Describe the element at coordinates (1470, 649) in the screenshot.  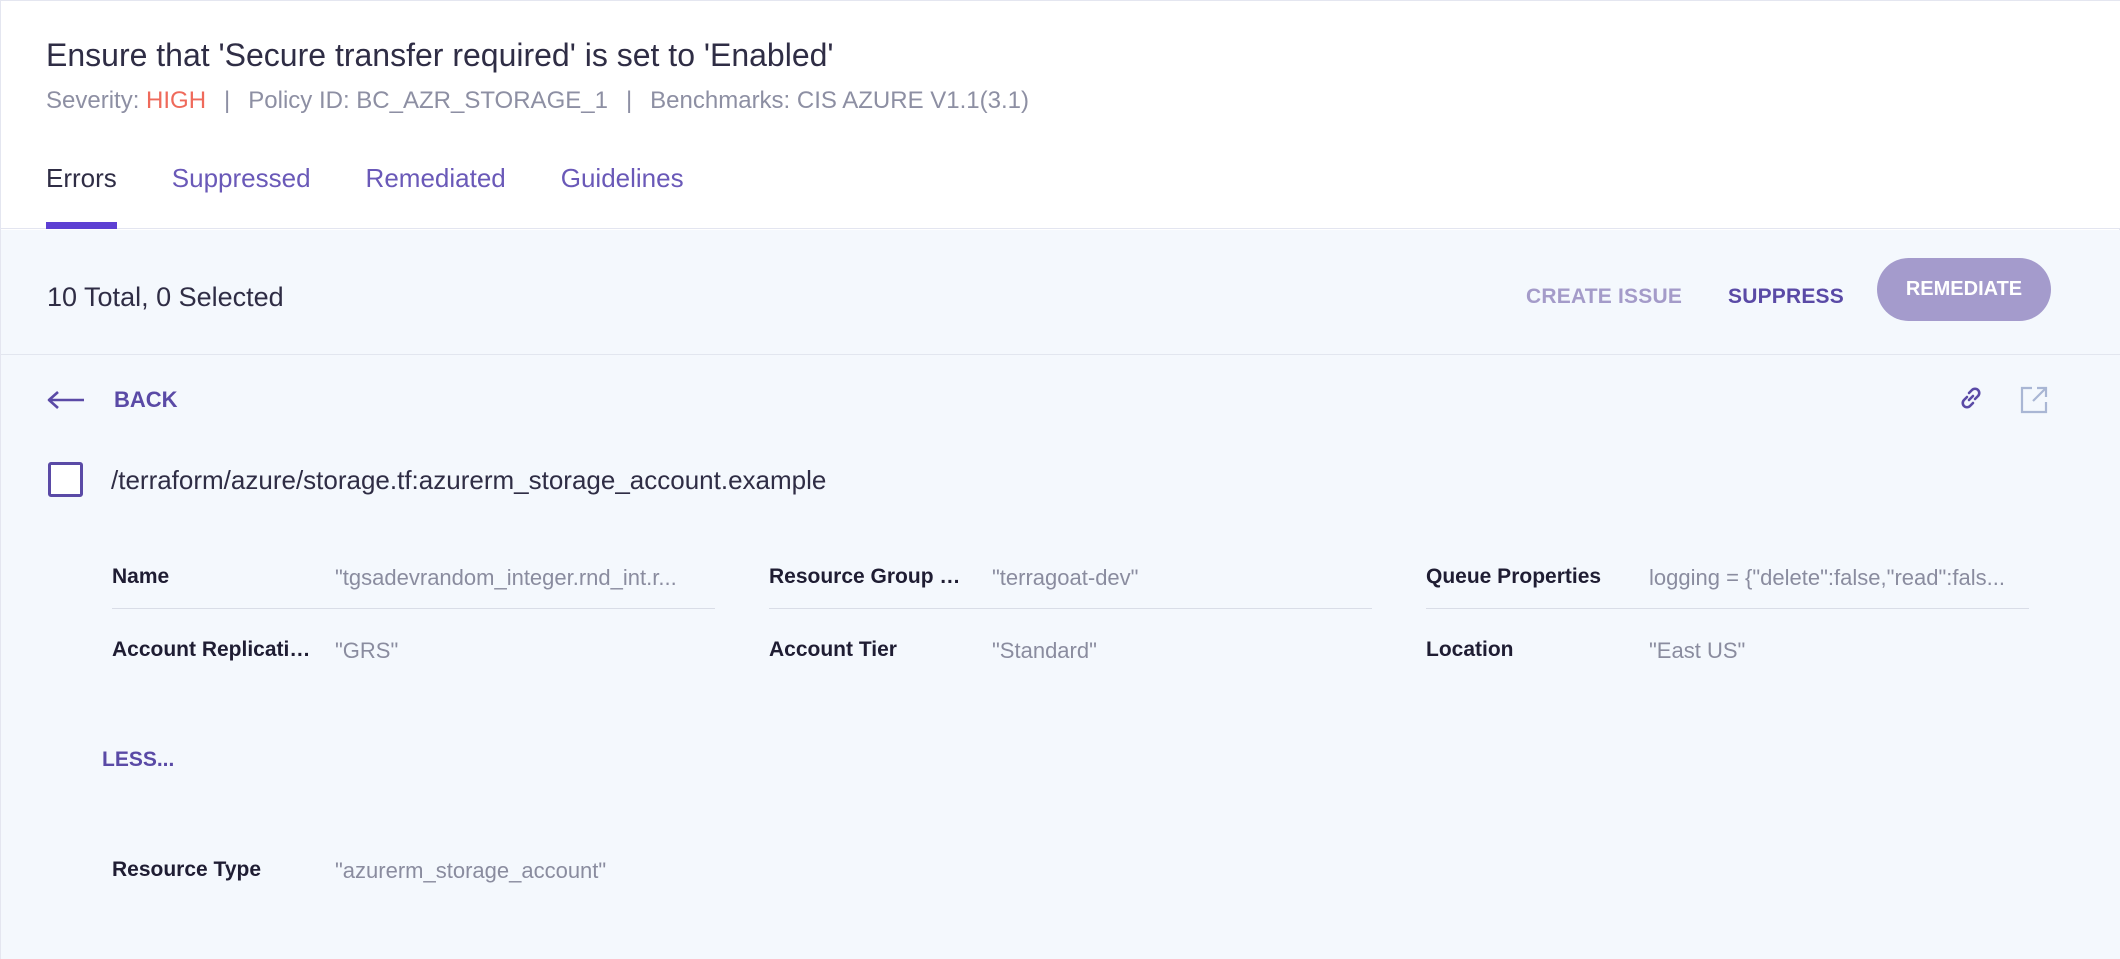
I see `field-key: Location` at that location.